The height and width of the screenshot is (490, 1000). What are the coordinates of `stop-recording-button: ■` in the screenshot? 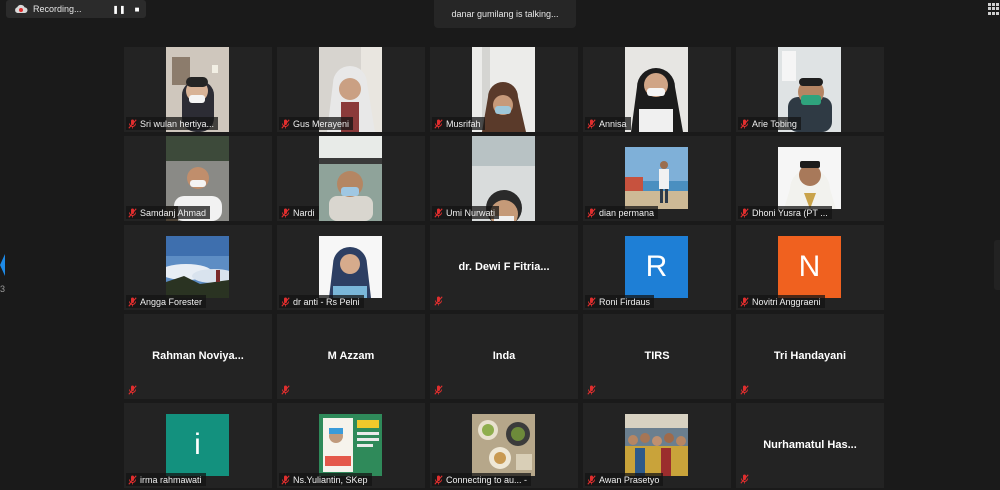 It's located at (137, 9).